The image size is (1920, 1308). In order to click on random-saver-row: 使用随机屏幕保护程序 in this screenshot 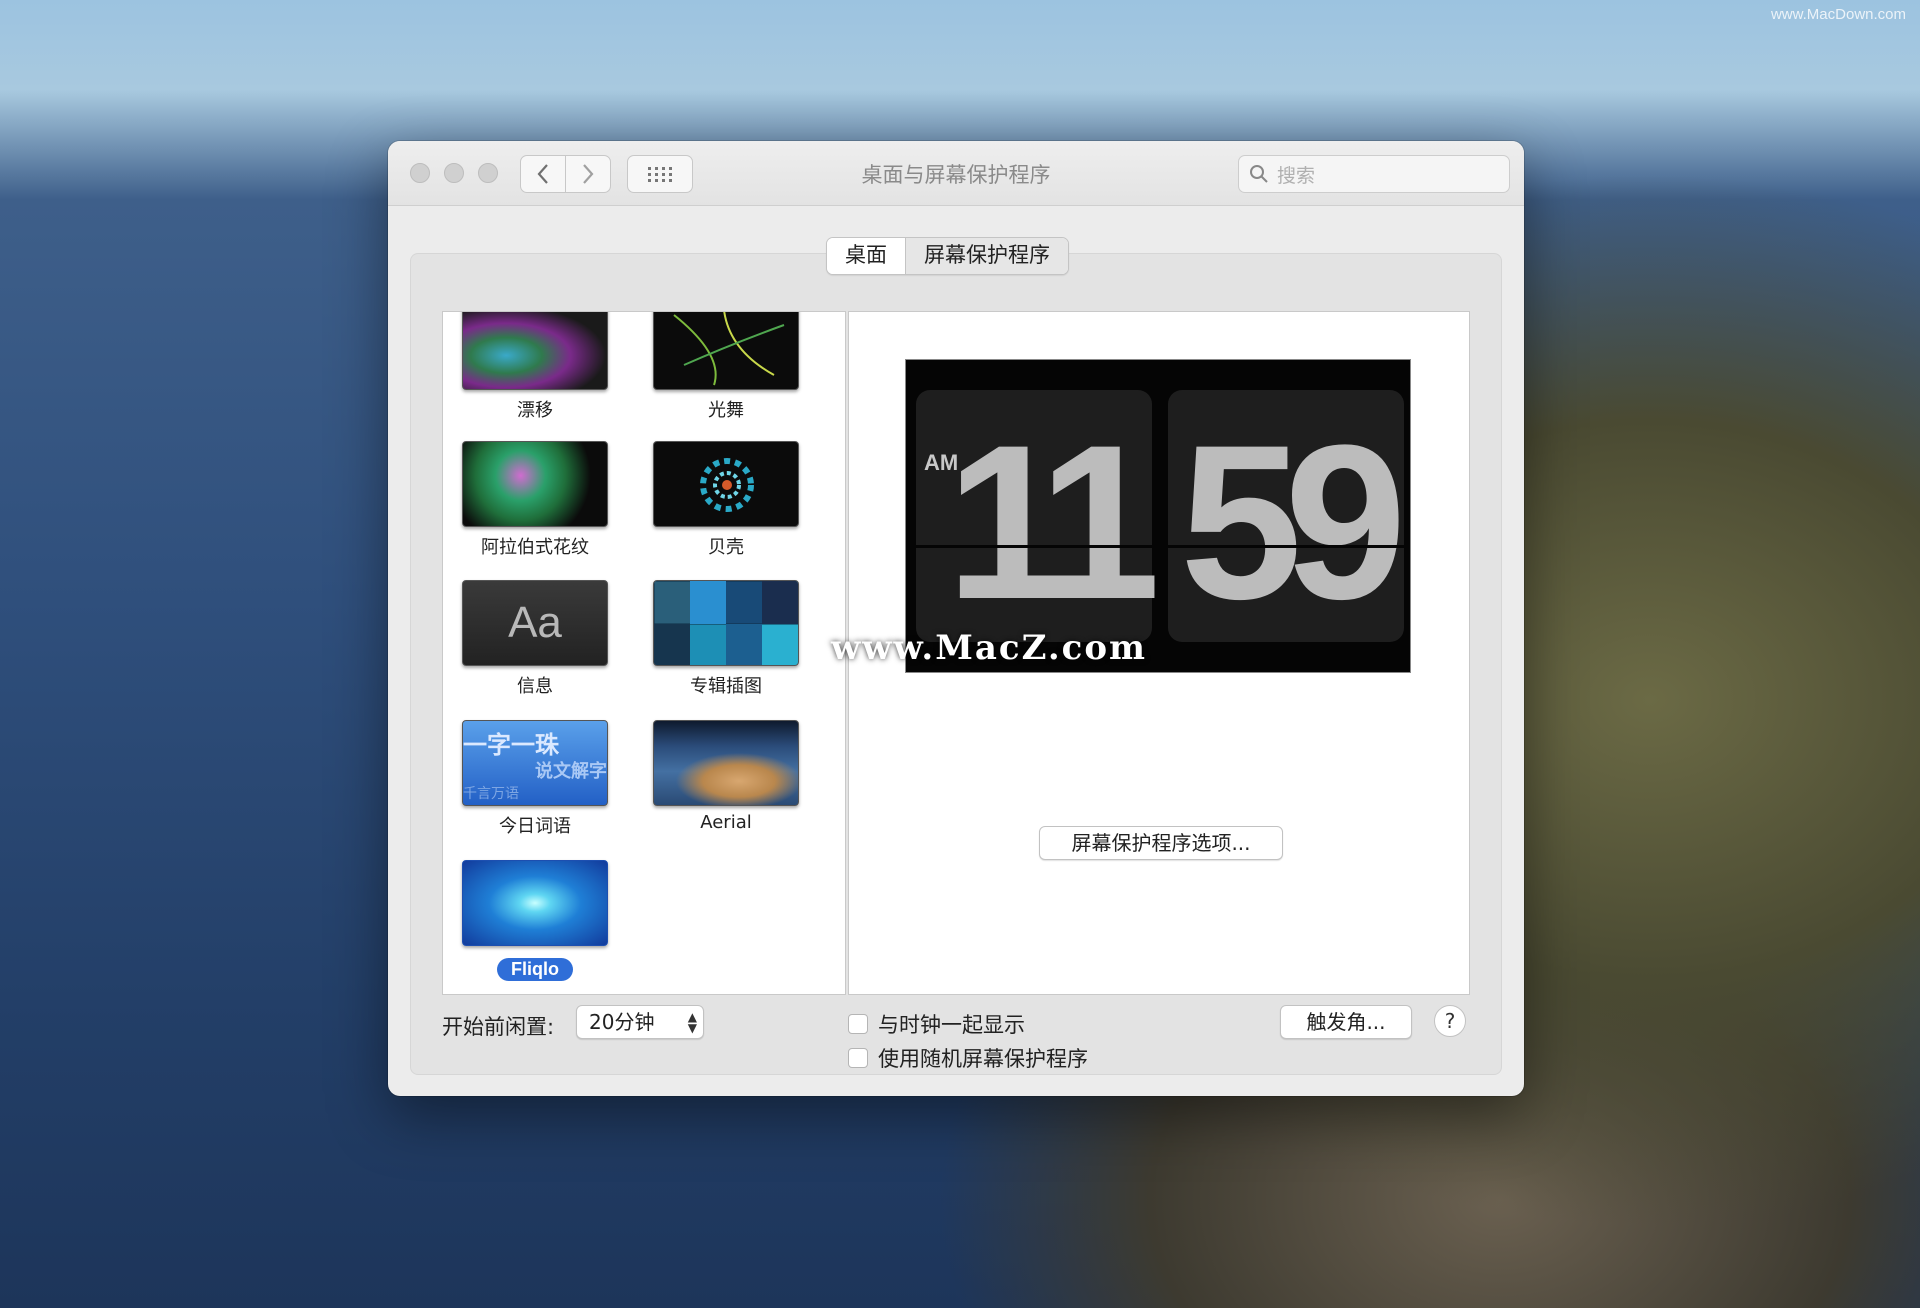, I will do `click(968, 1058)`.